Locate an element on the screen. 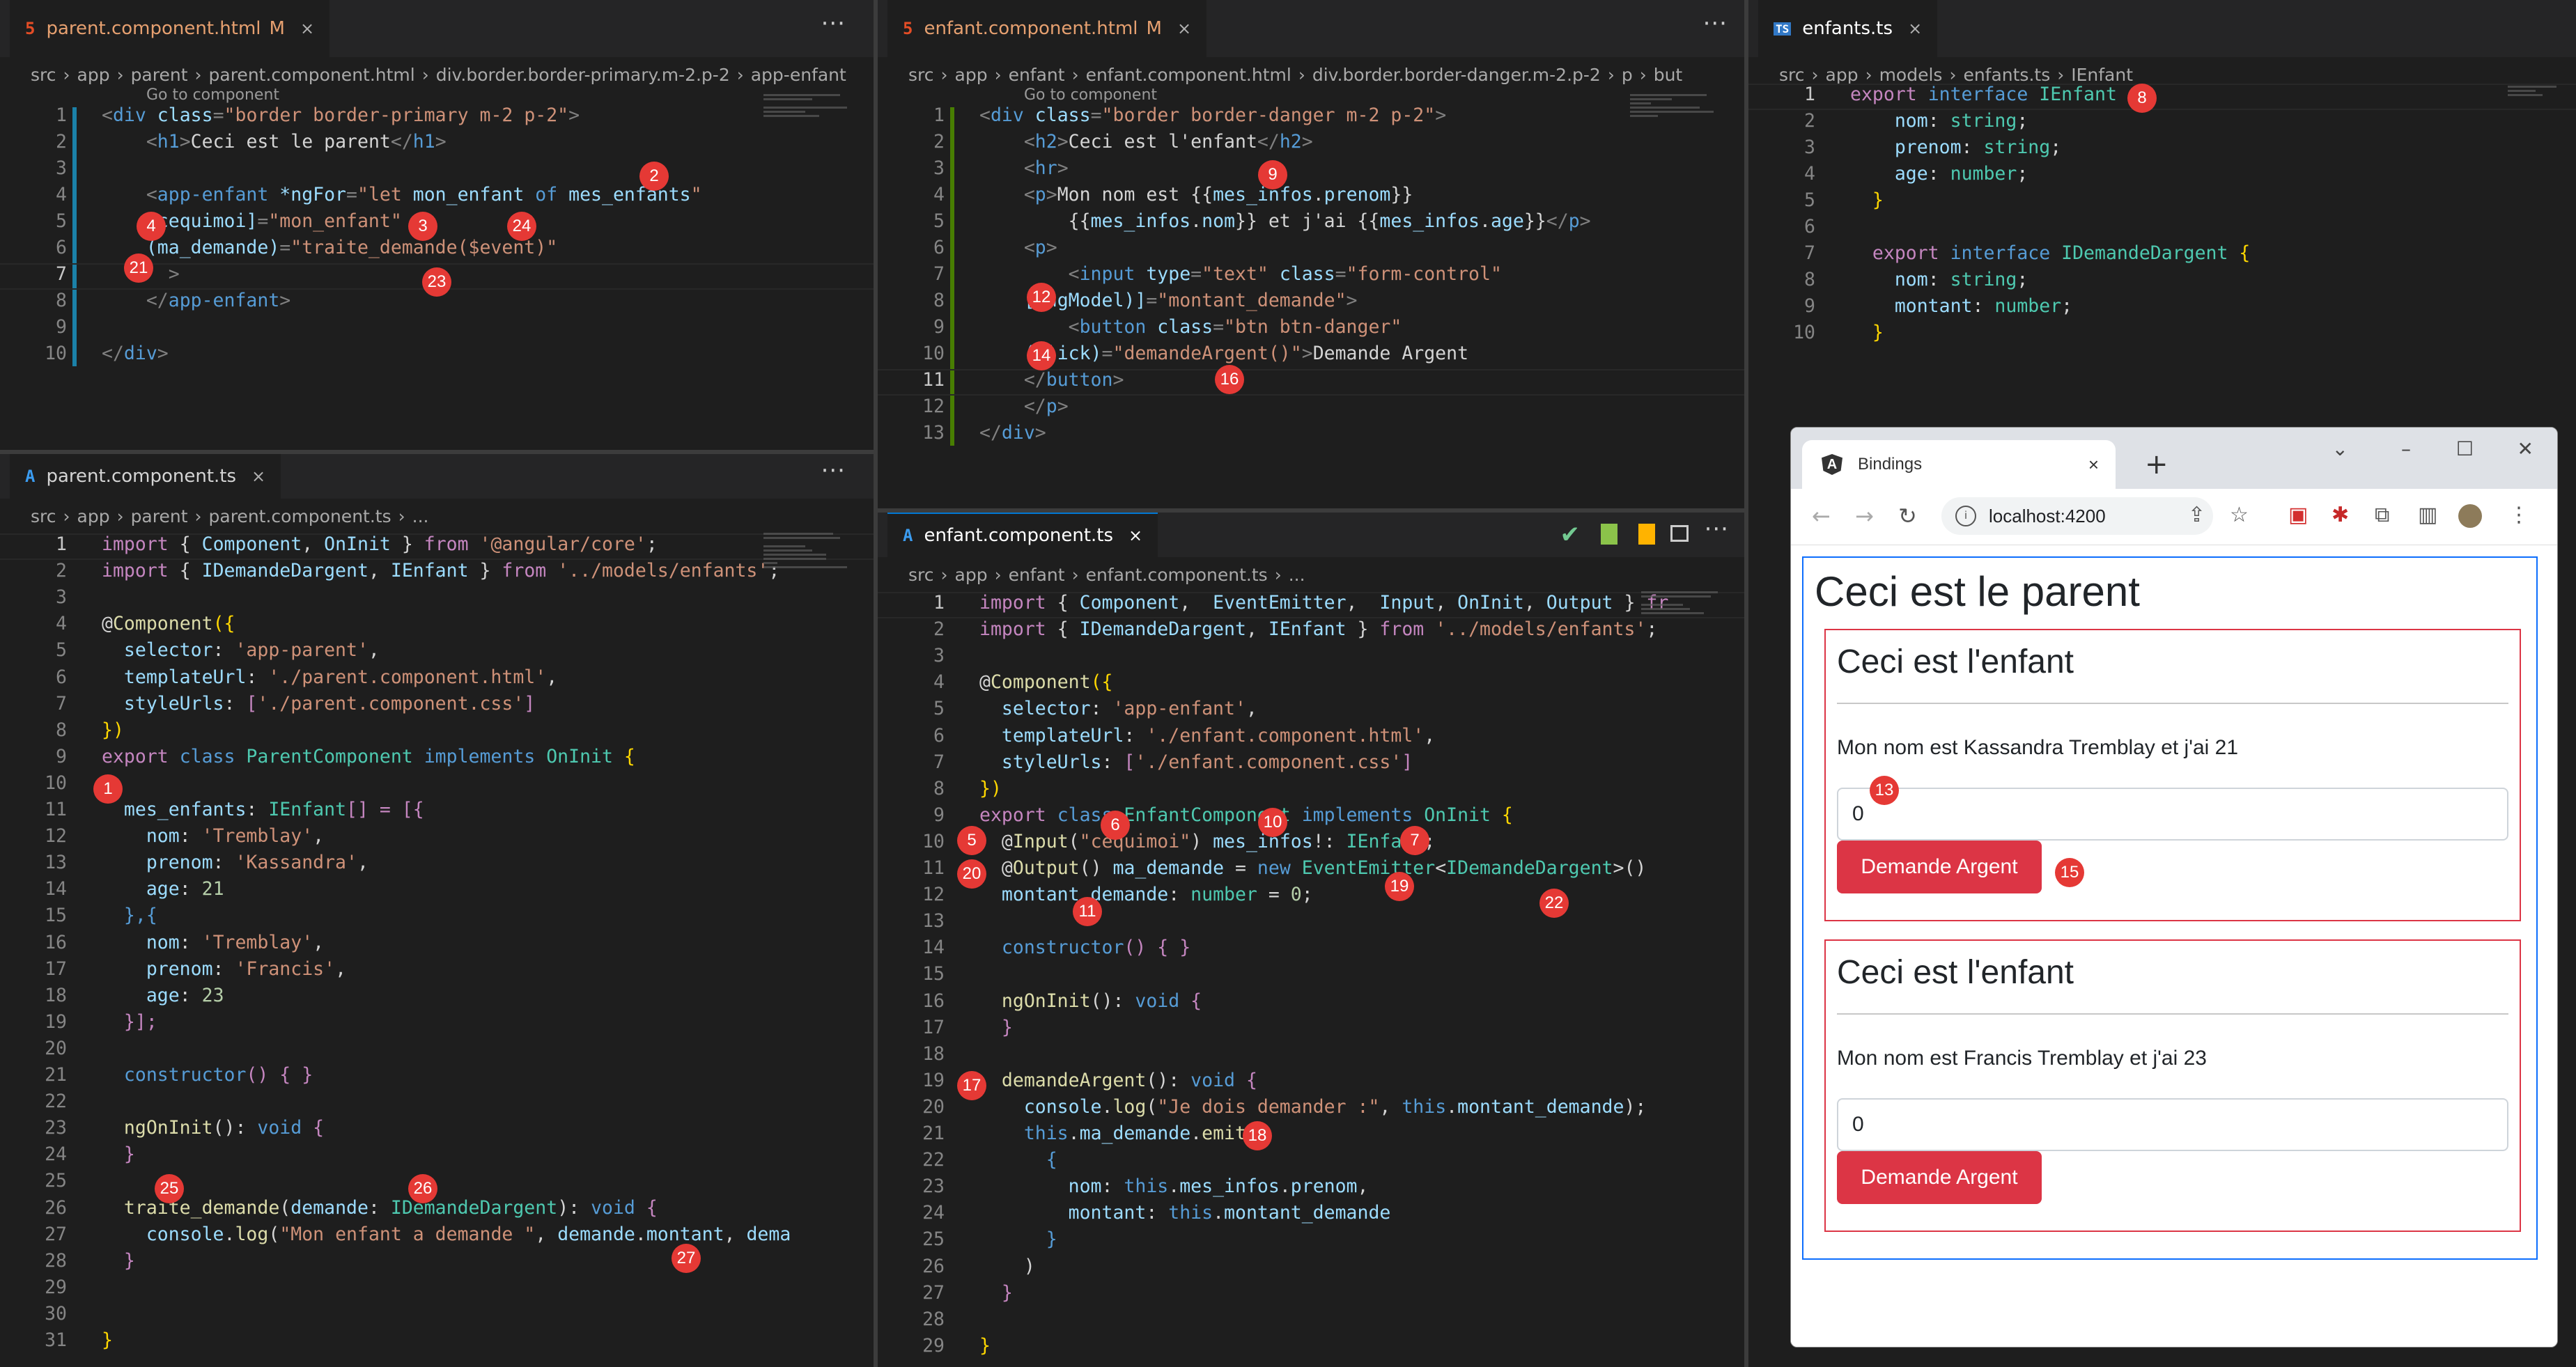 The height and width of the screenshot is (1367, 2576). share-icon: ⇪ is located at coordinates (2196, 515).